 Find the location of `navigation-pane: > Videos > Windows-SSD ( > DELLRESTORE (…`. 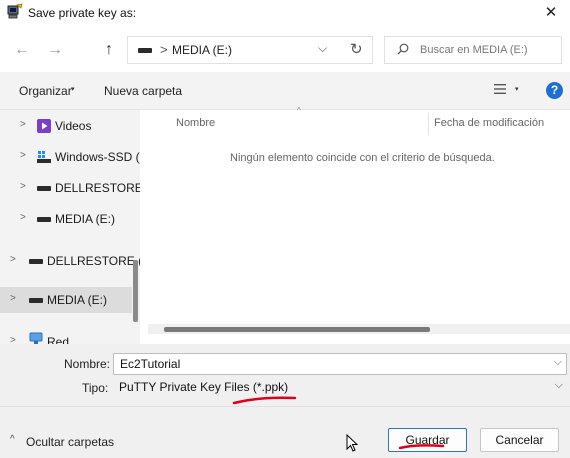

navigation-pane: > Videos > Windows-SSD ( > DELLRESTORE (… is located at coordinates (70, 227).